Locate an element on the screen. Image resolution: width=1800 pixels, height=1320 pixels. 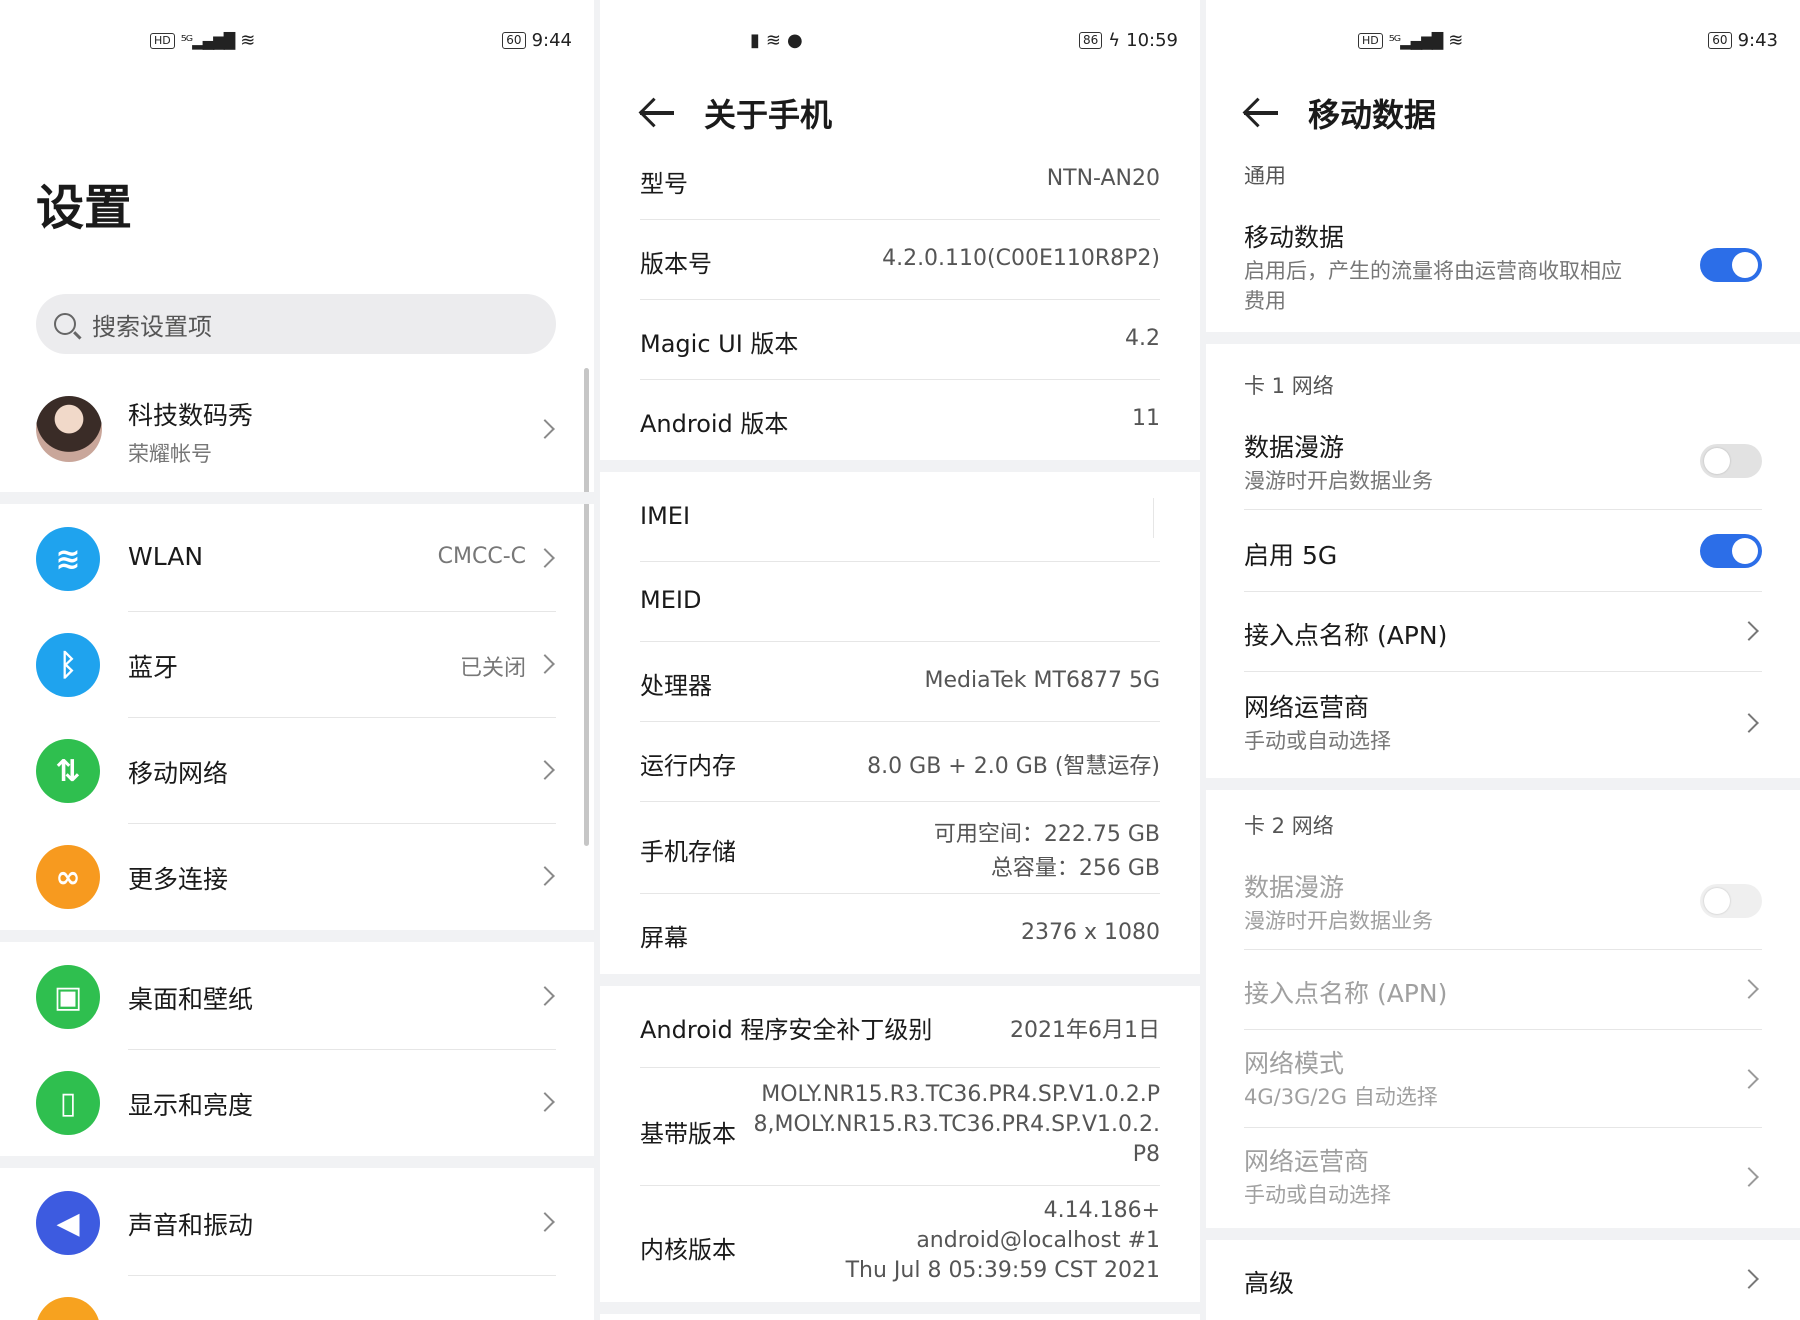
row-subtitle: 漫游时开启数据业务 is located at coordinates (1338, 921).